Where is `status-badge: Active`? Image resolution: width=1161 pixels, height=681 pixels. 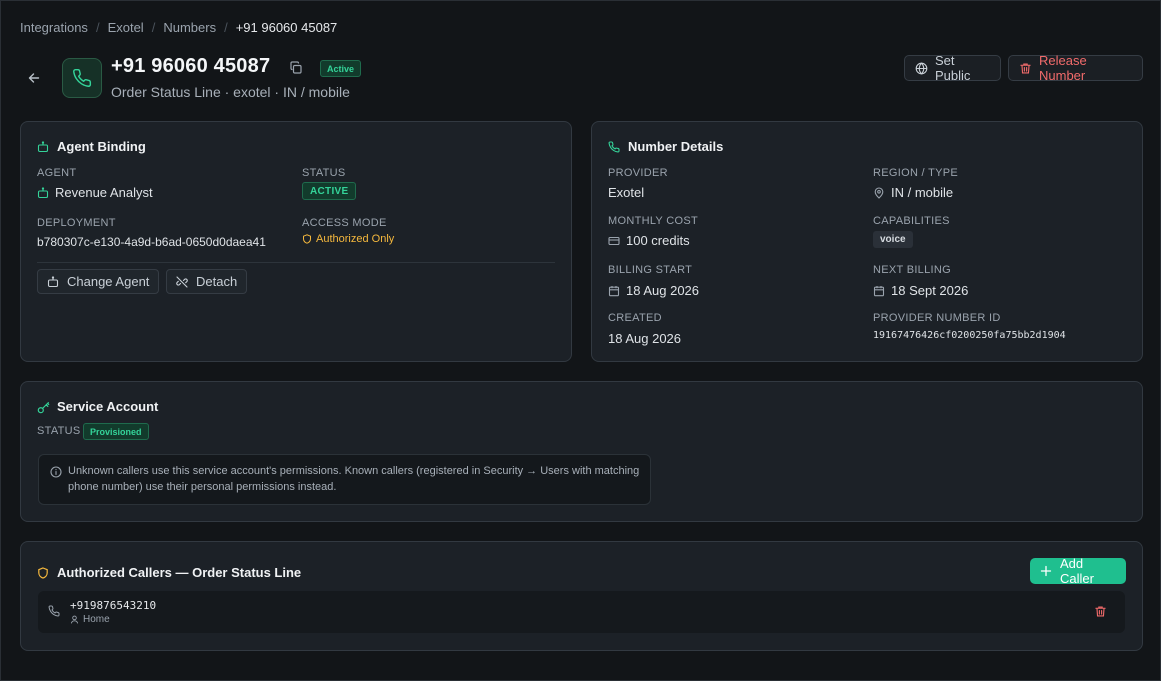
status-badge: Active is located at coordinates (341, 68).